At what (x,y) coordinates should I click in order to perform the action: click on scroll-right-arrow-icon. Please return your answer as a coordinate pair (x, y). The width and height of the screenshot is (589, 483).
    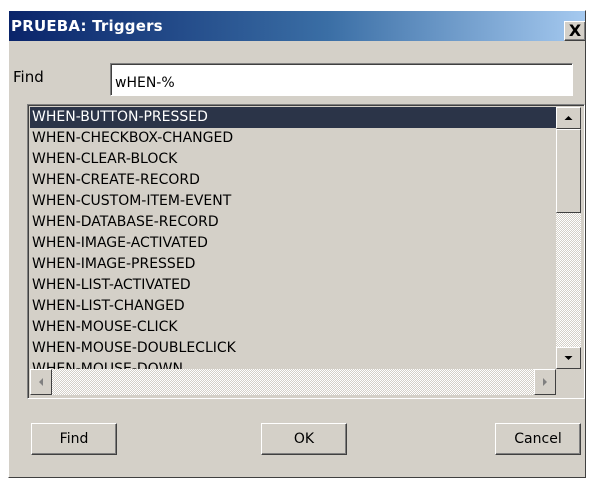
    Looking at the image, I should click on (545, 382).